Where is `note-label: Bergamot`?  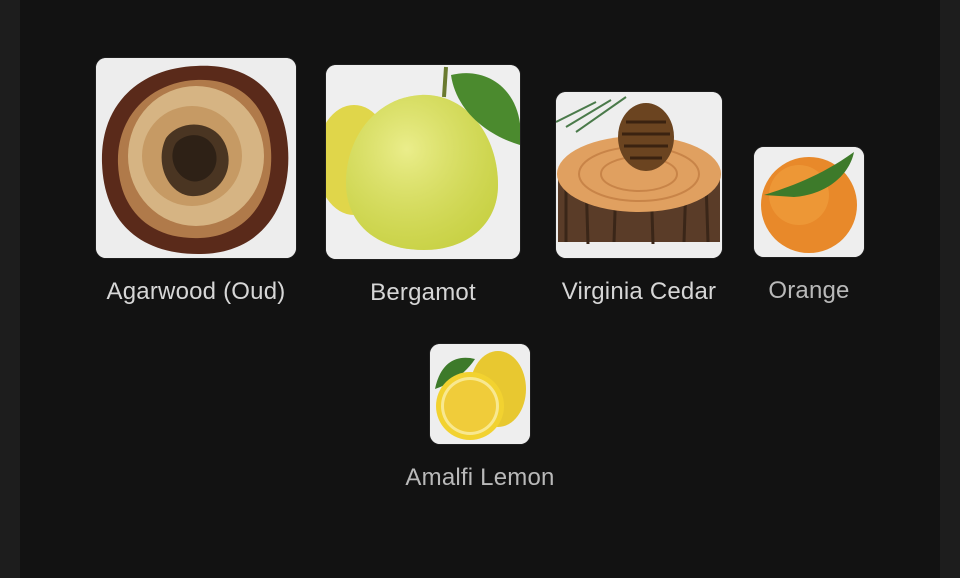
note-label: Bergamot is located at coordinates (423, 292).